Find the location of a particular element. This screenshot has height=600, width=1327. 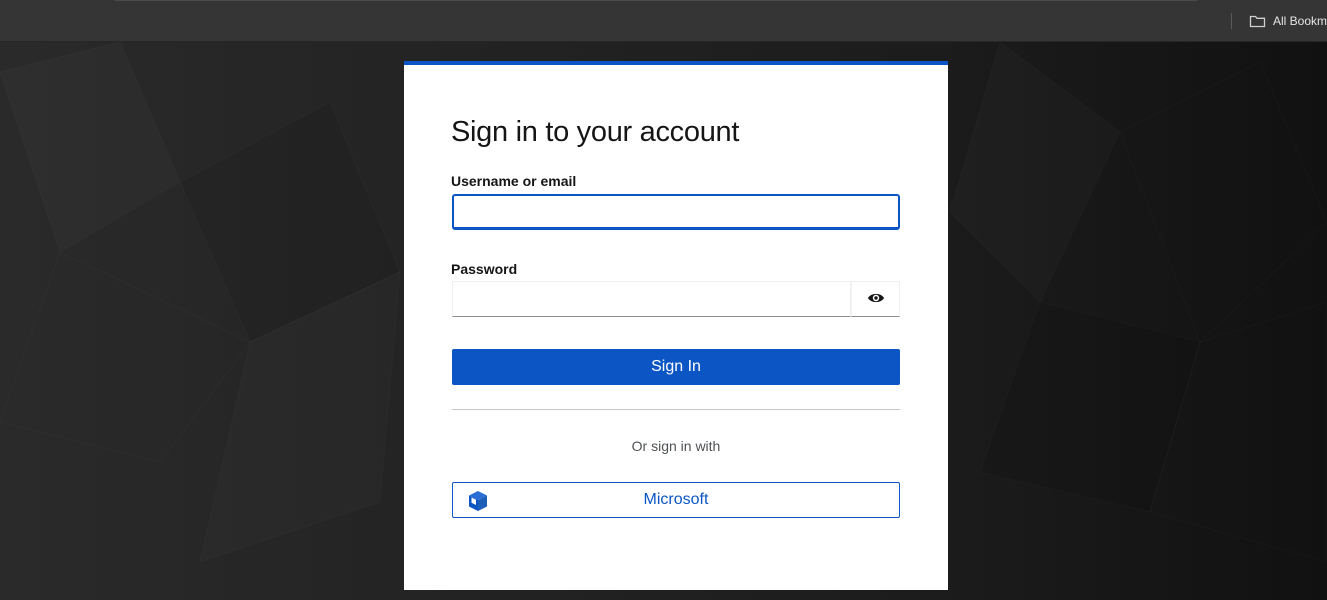

password-field-group is located at coordinates (676, 299).